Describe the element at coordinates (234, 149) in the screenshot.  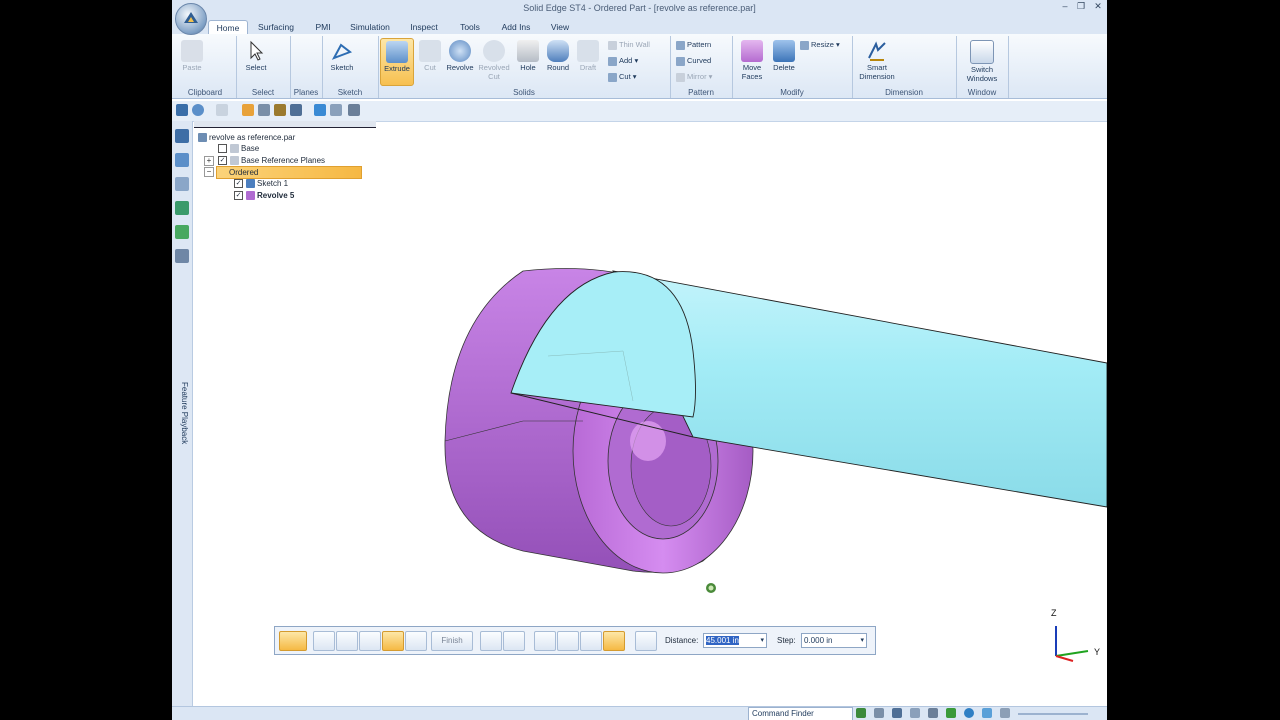
I see `base-icon` at that location.